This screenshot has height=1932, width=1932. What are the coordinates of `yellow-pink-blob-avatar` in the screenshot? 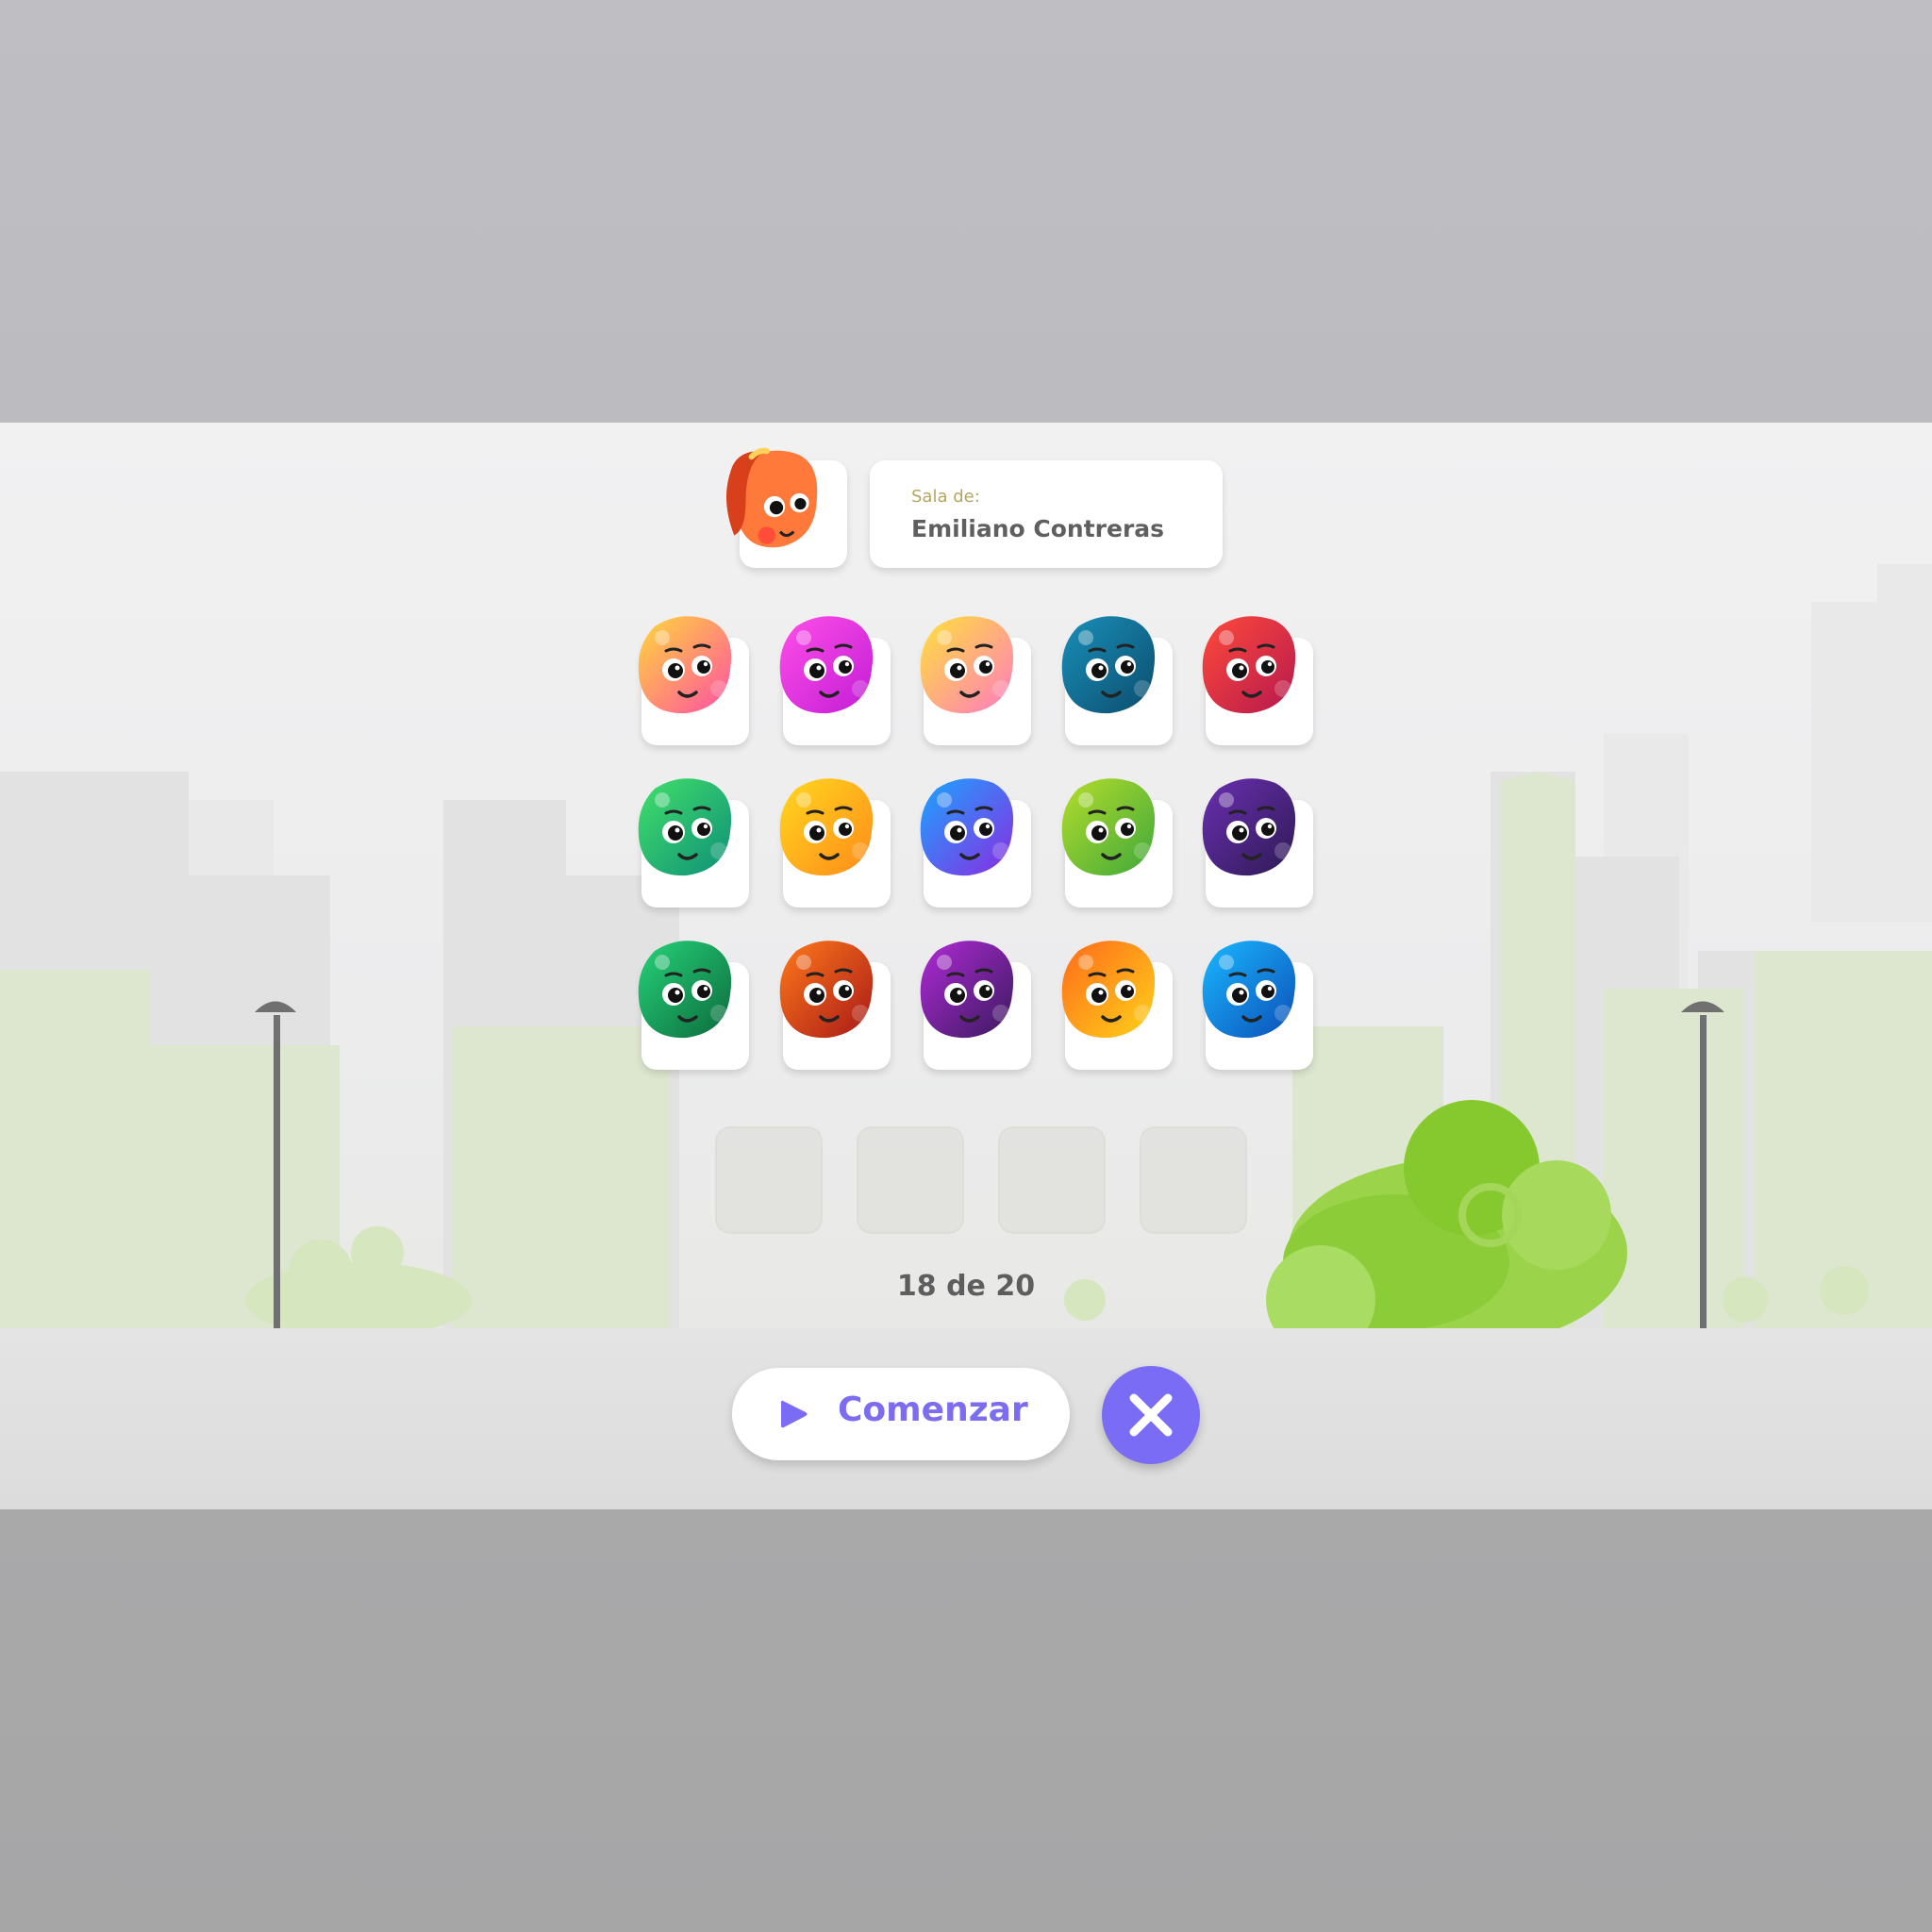 It's located at (967, 665).